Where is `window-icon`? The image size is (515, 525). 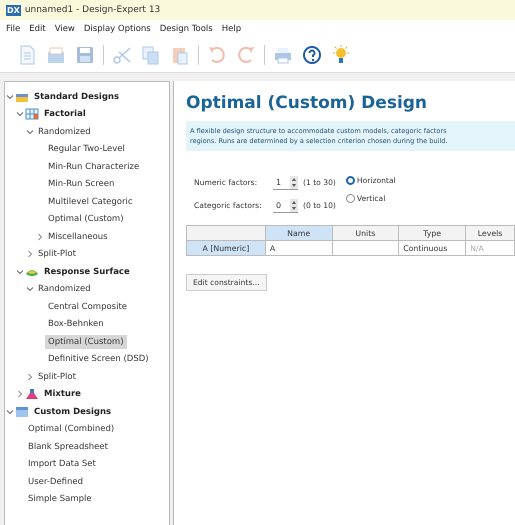 window-icon is located at coordinates (22, 412).